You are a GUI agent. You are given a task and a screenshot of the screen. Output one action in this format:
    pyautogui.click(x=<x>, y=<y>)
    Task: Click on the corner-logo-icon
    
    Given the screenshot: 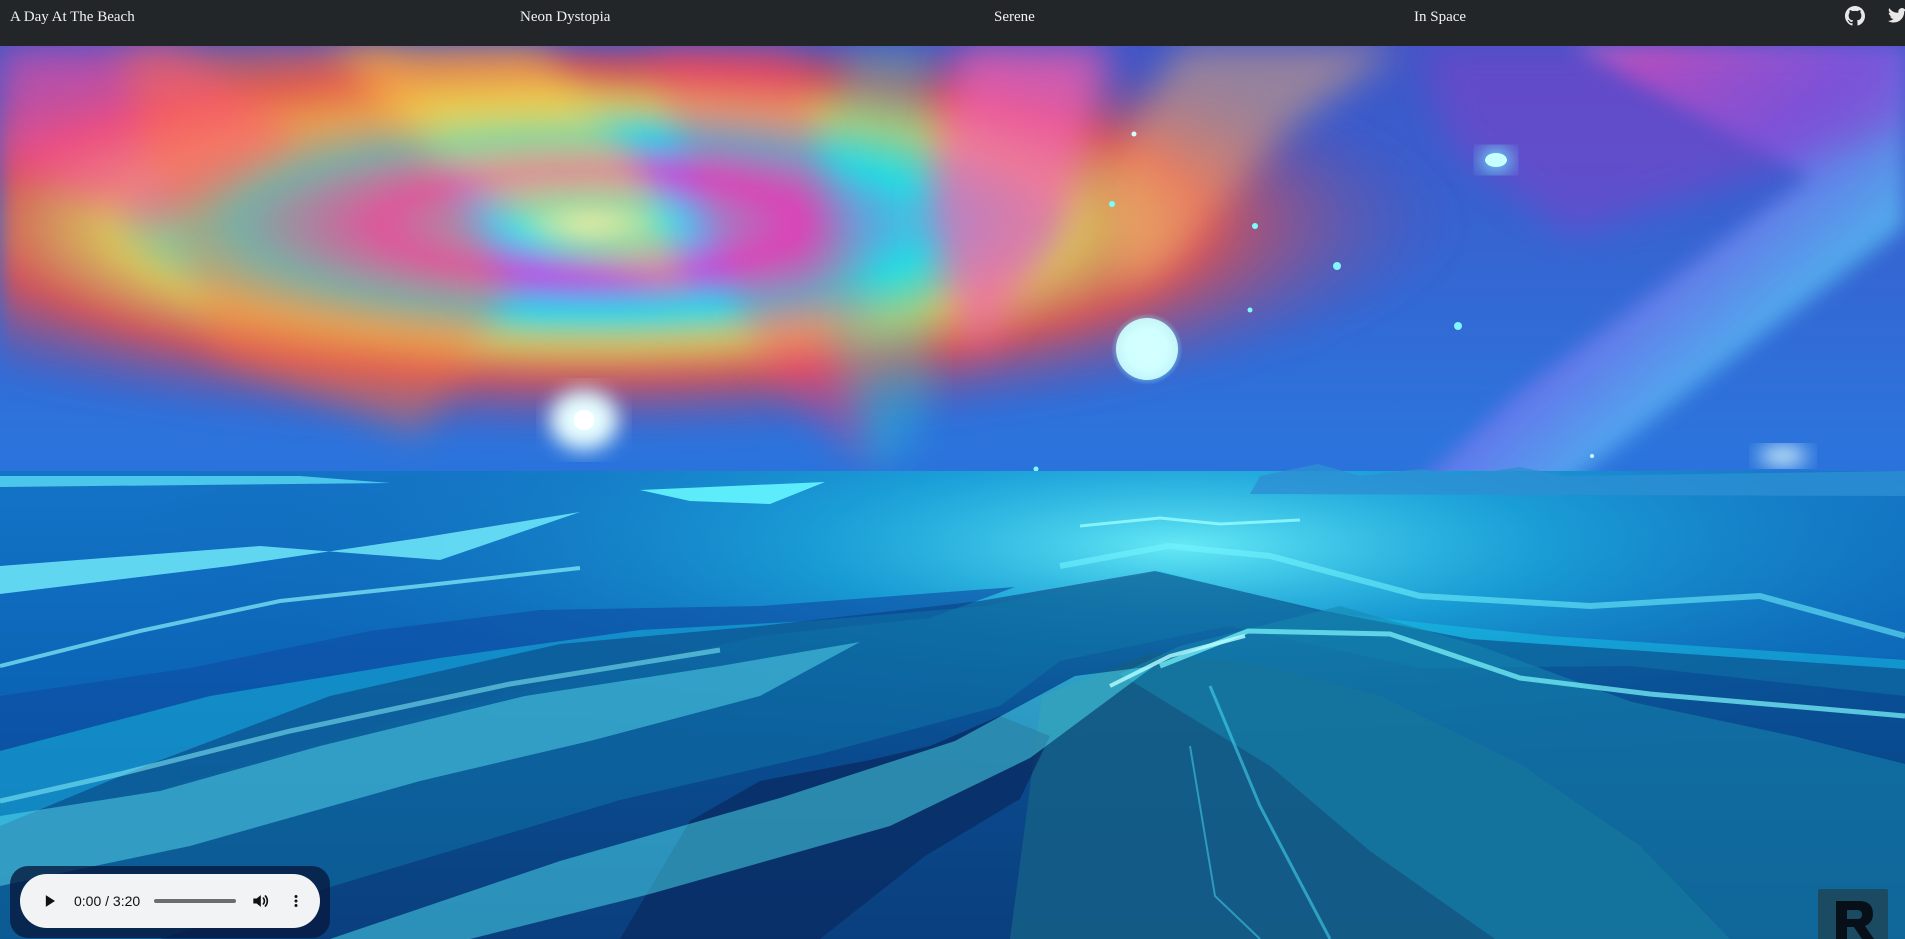 What is the action you would take?
    pyautogui.click(x=1853, y=914)
    